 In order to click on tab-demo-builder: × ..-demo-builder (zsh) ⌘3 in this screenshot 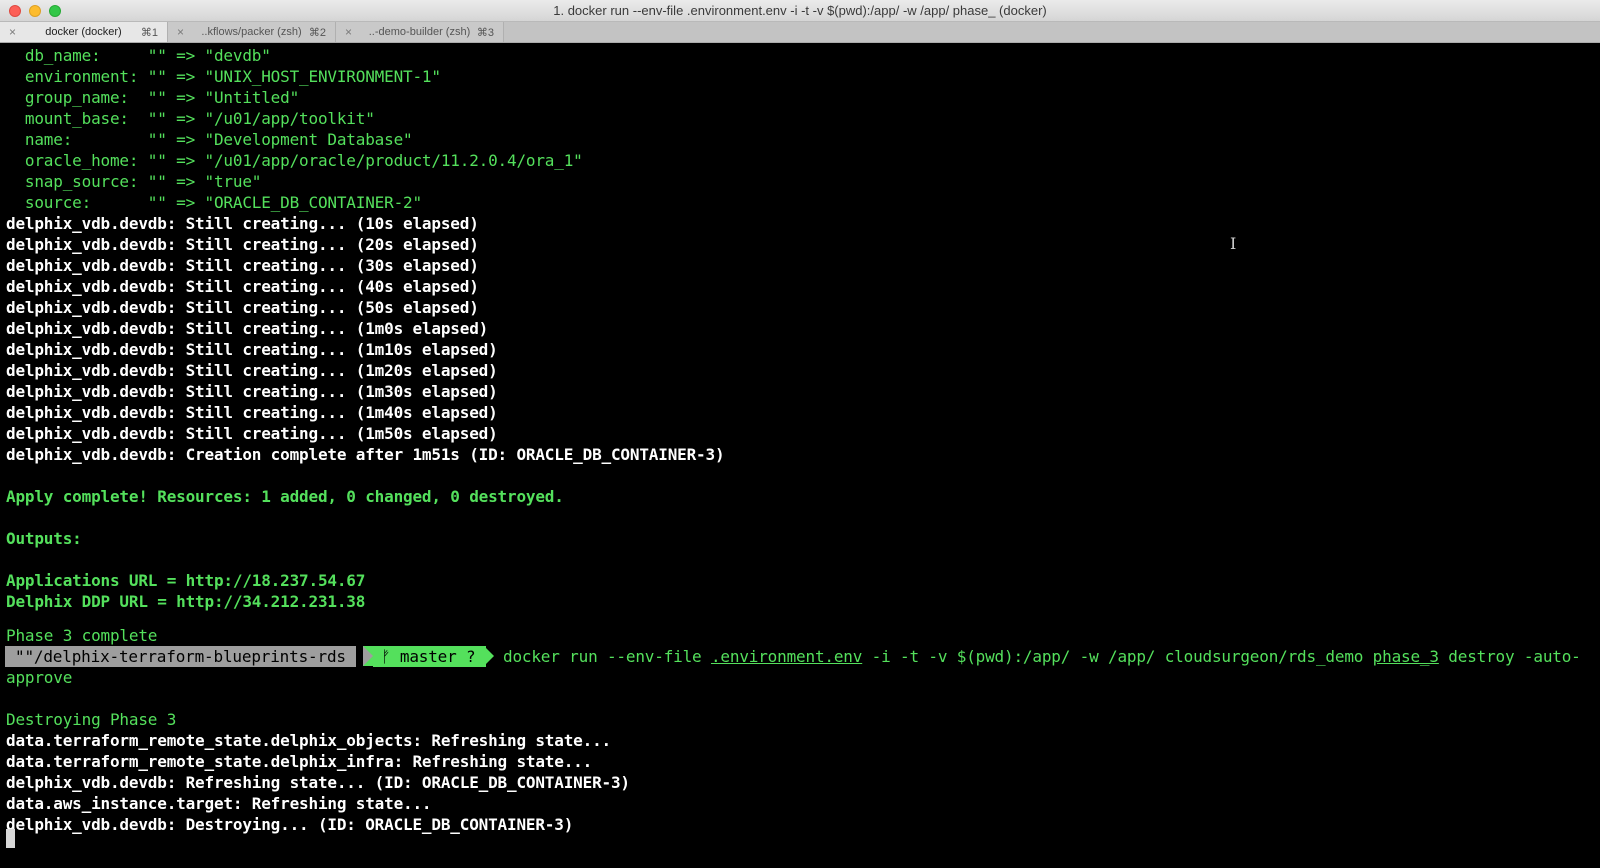, I will do `click(420, 32)`.